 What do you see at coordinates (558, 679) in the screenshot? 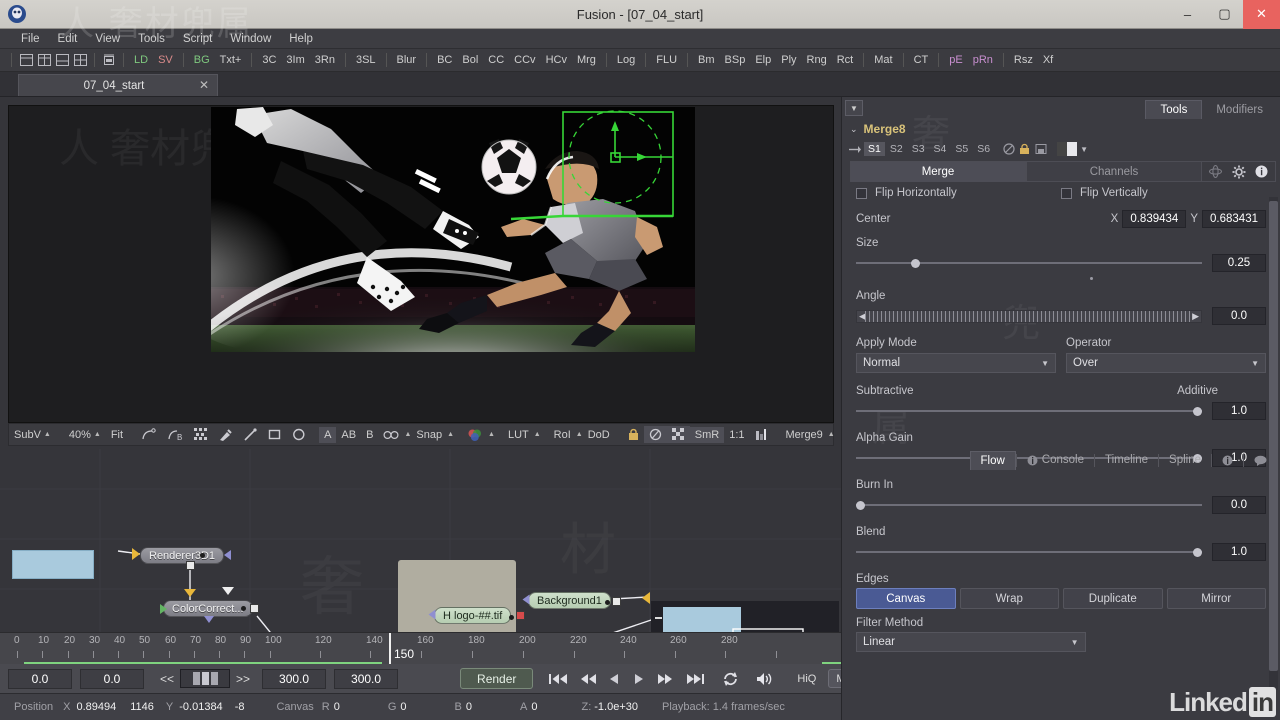
I see `first-frame-icon` at bounding box center [558, 679].